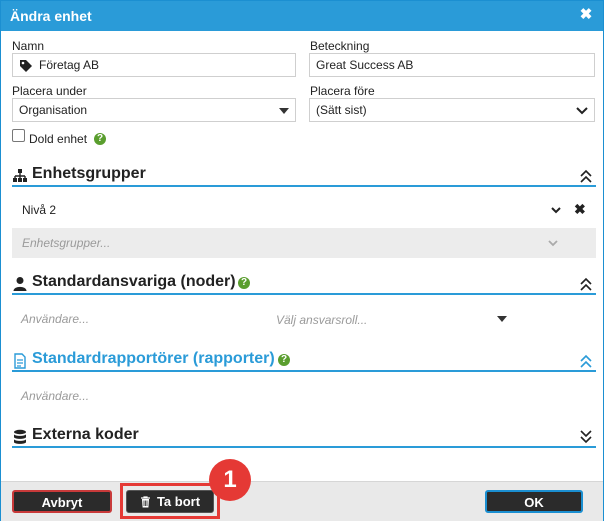  I want to click on place-under-value: Organisation, so click(53, 110).